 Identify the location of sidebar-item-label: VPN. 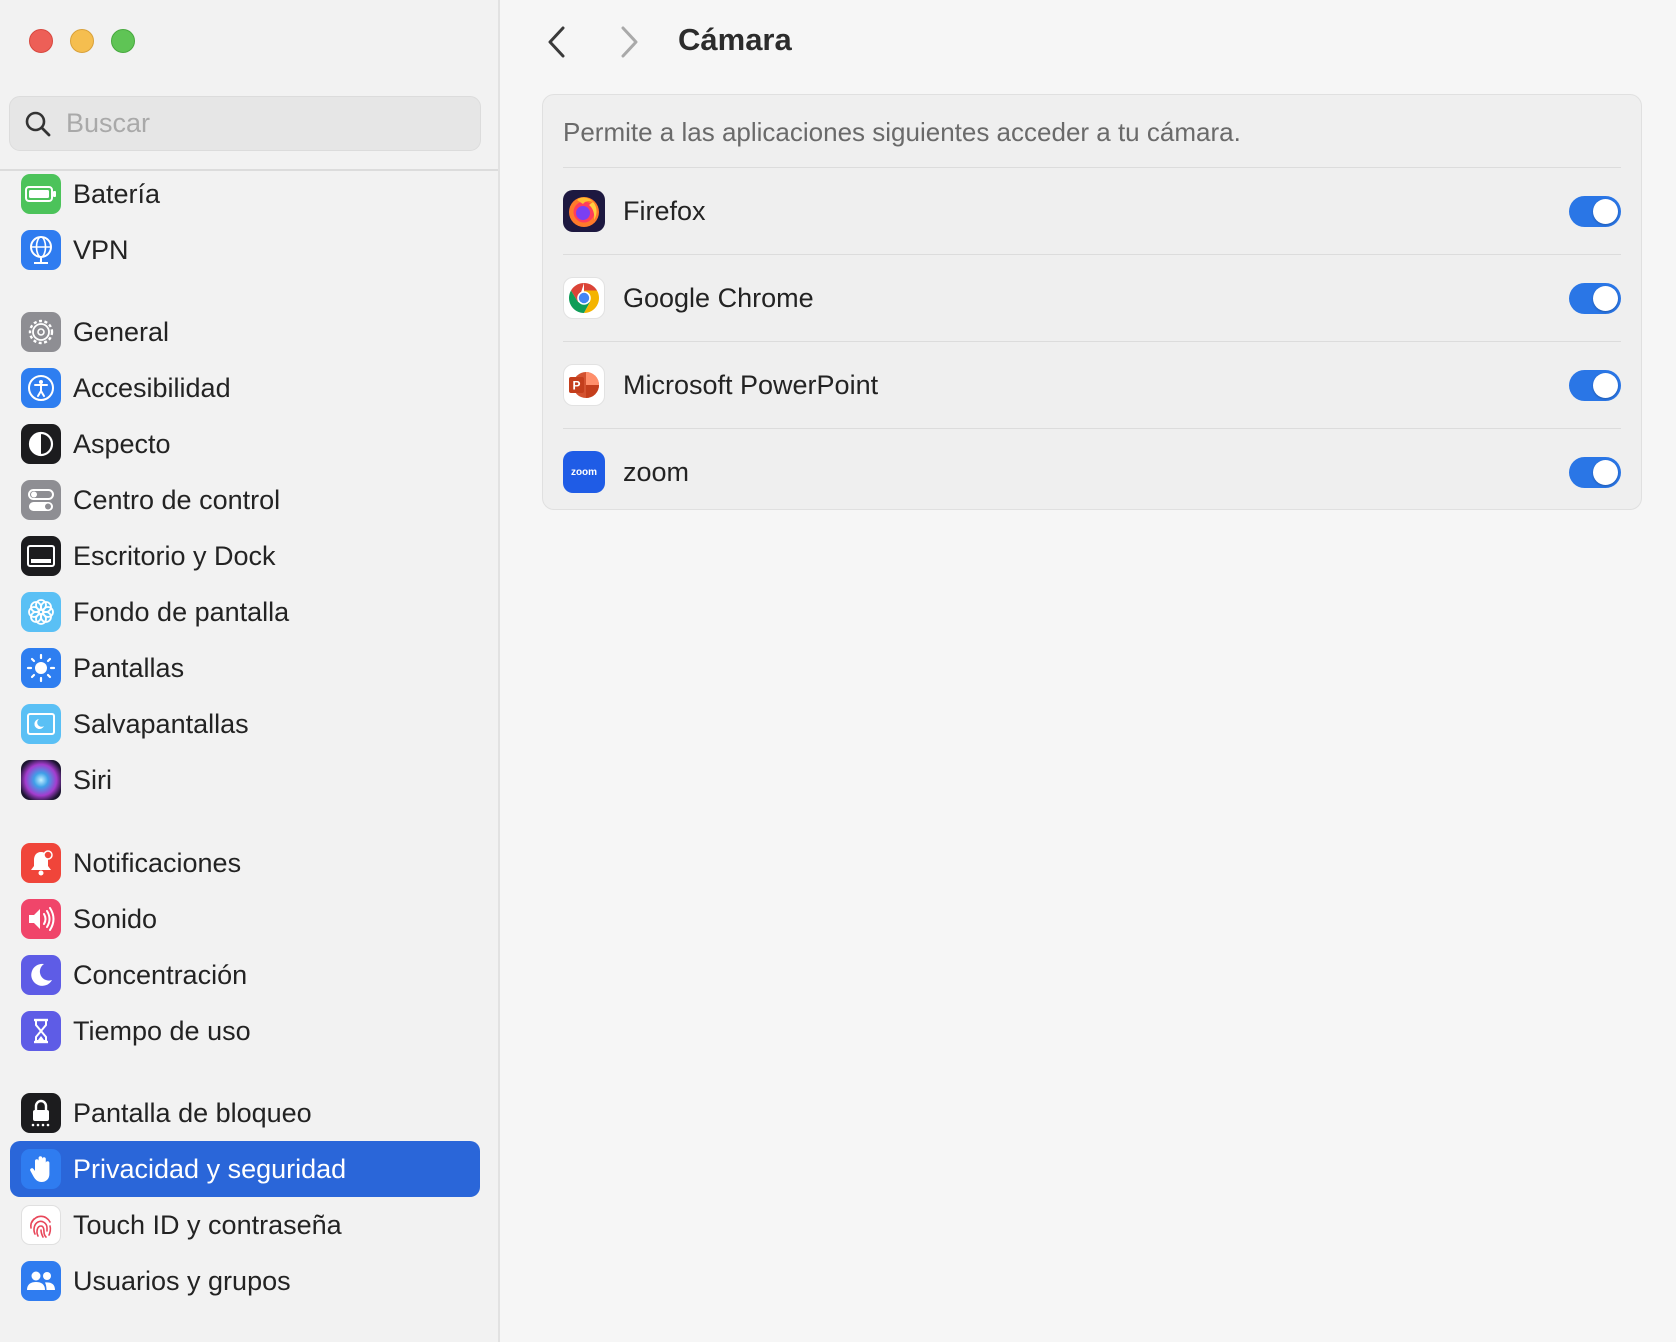
(101, 249).